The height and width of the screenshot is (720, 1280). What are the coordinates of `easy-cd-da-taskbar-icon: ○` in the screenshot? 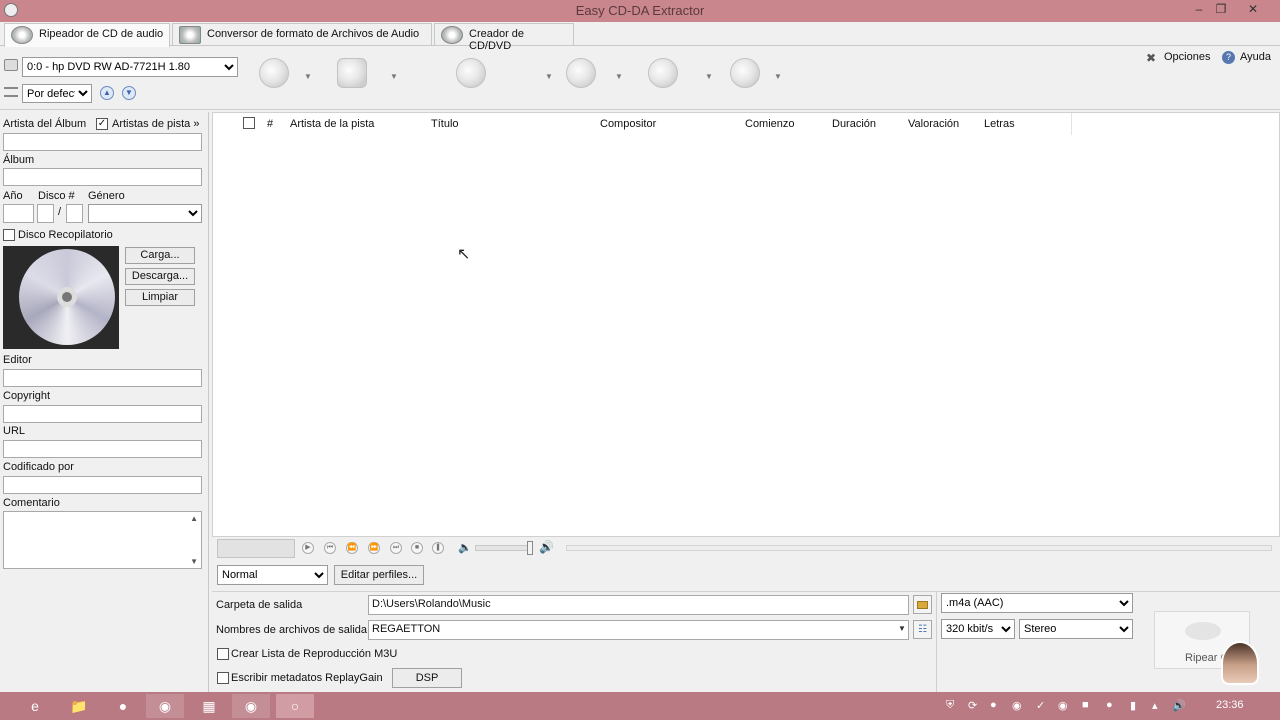 It's located at (295, 706).